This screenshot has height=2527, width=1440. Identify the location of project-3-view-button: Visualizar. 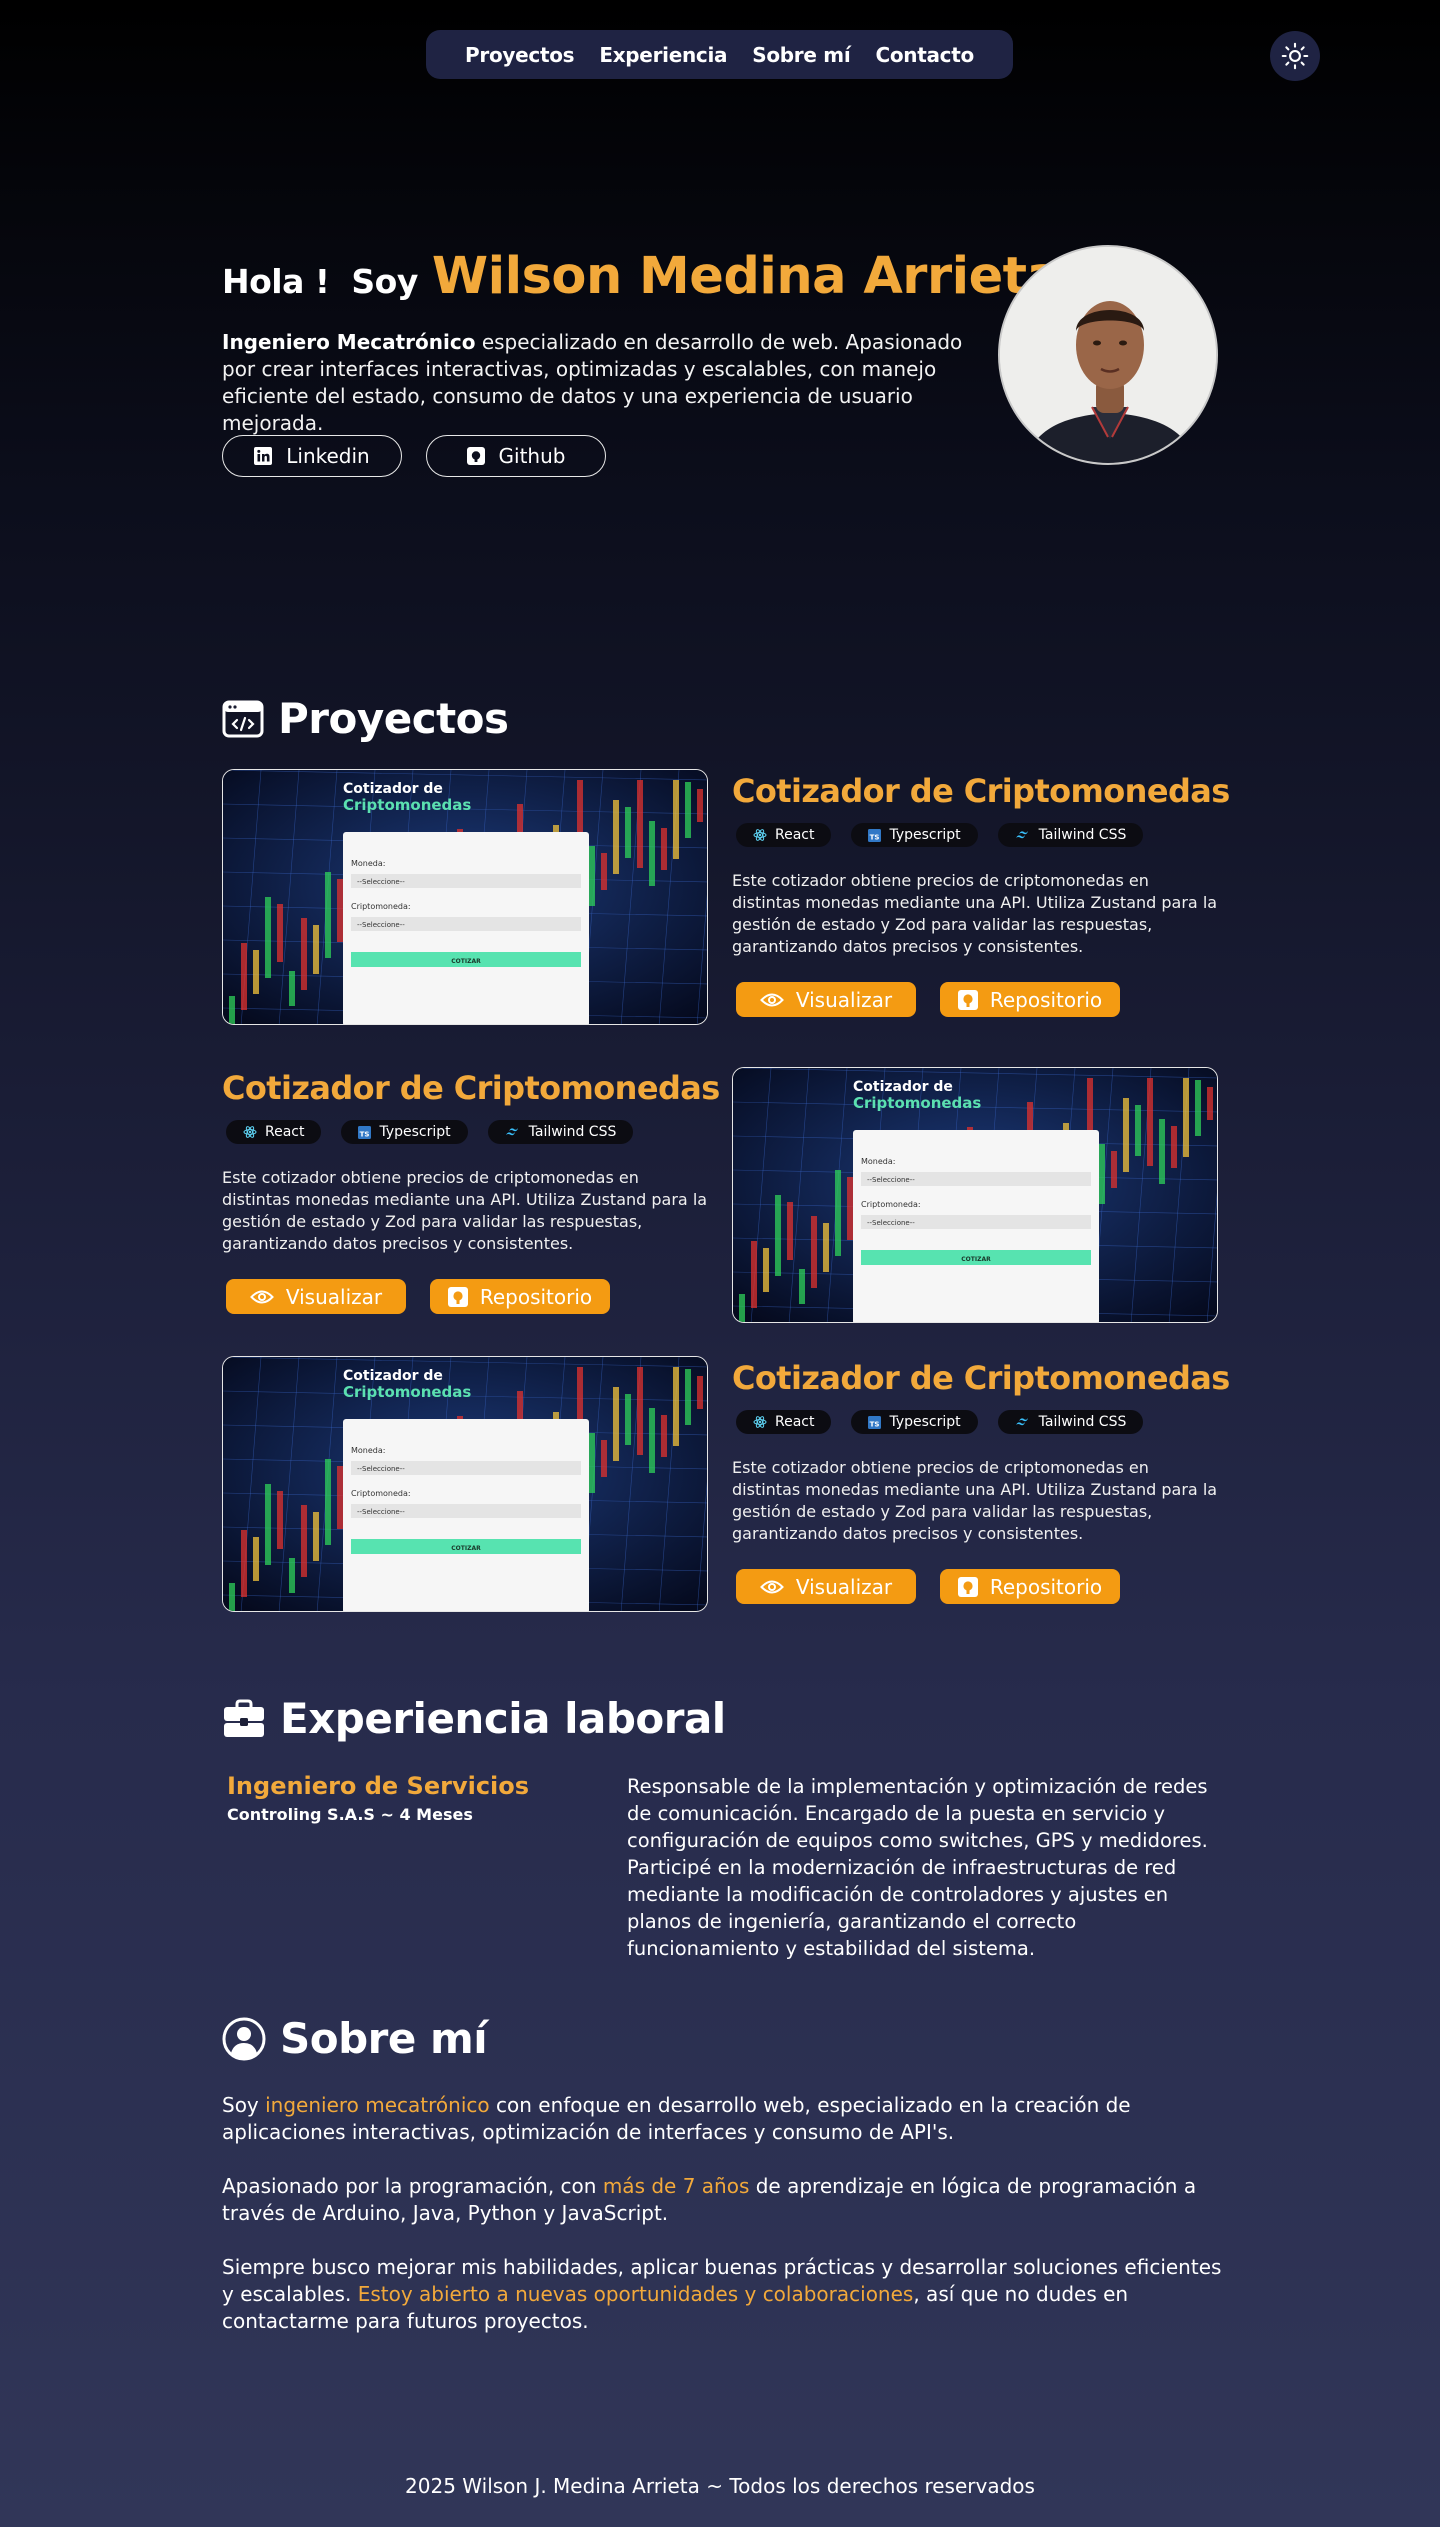
(826, 1586).